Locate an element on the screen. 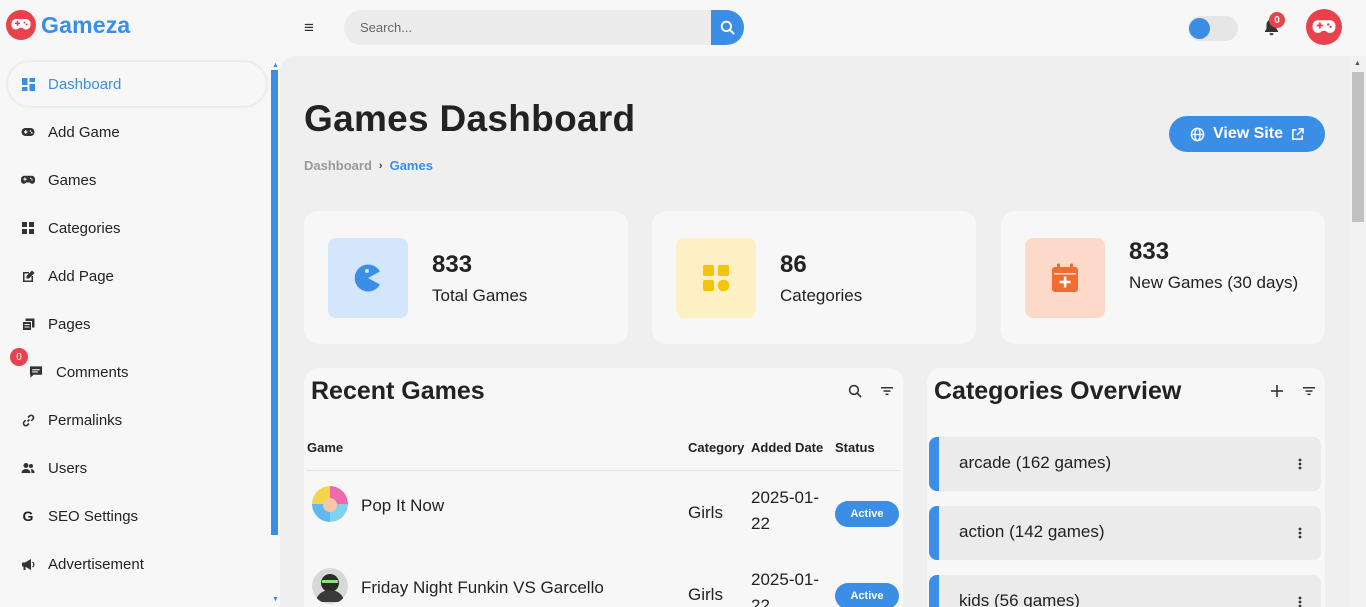 The image size is (1366, 607). pacman-icon is located at coordinates (367, 278).